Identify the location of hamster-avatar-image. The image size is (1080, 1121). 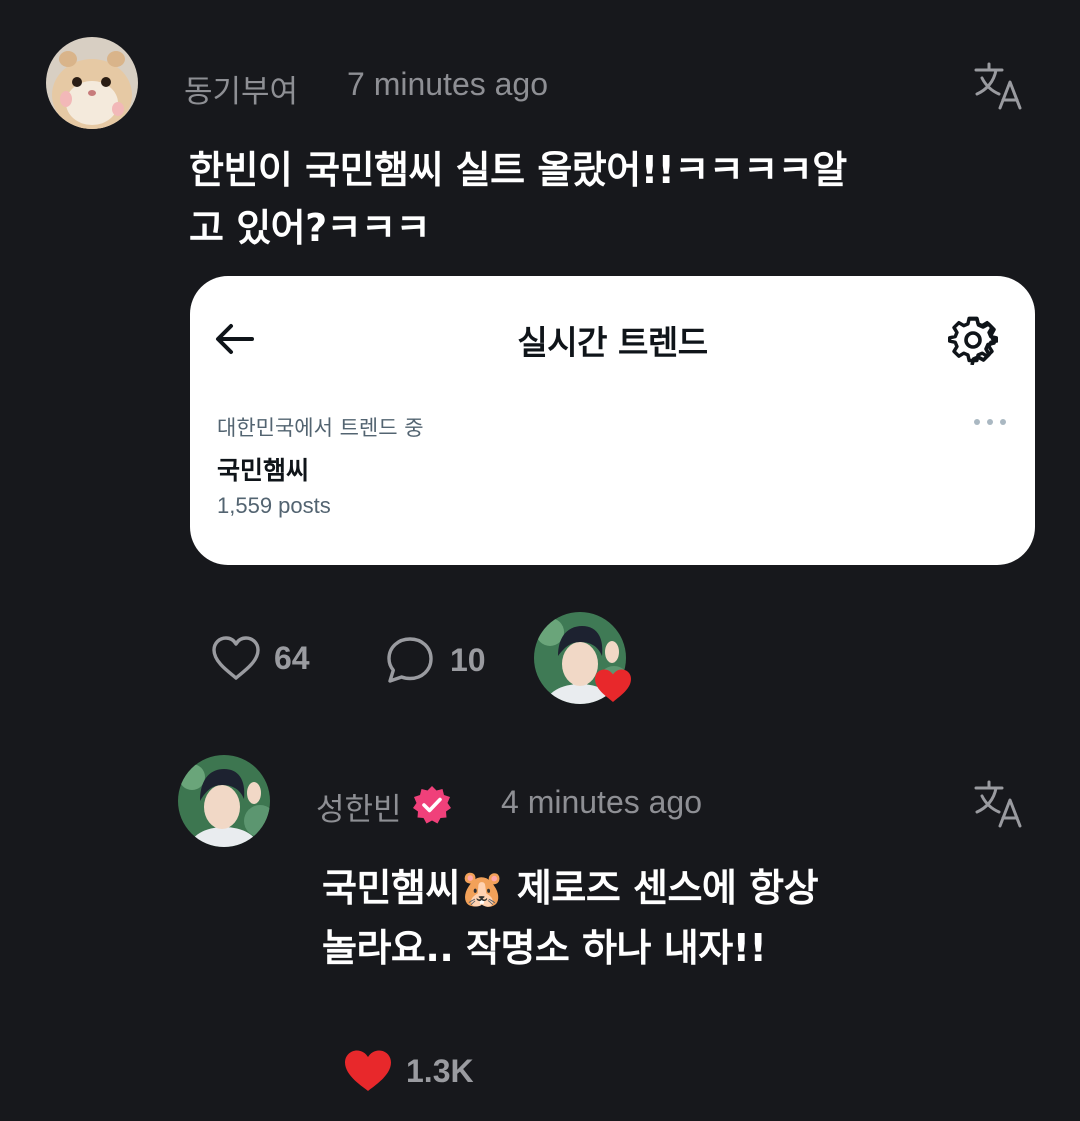
(92, 83).